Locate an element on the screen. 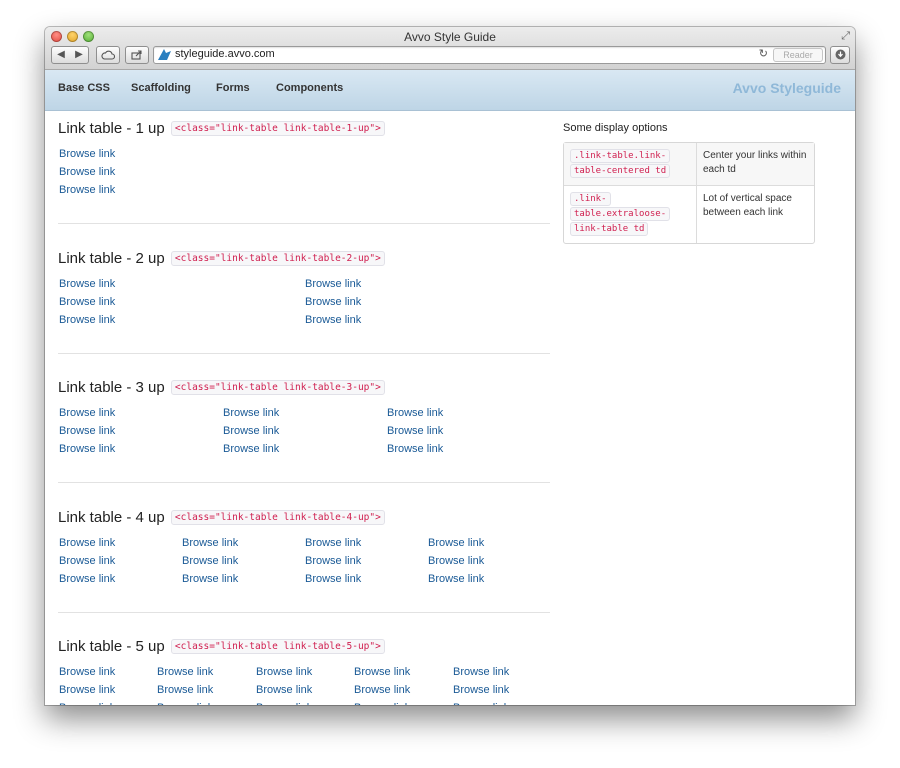 Image resolution: width=900 pixels, height=768 pixels. window-title: Avvo Style Guide is located at coordinates (450, 37).